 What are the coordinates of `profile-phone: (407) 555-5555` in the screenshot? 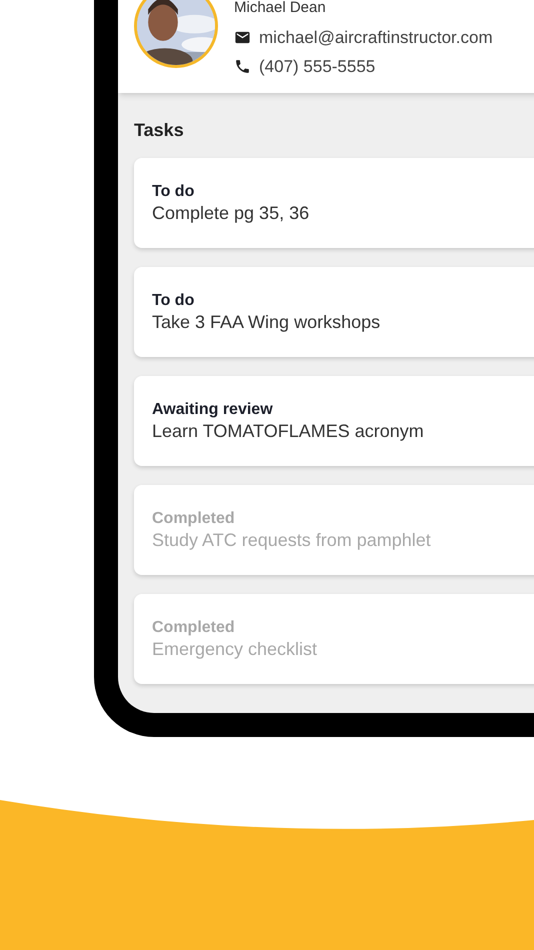 It's located at (317, 67).